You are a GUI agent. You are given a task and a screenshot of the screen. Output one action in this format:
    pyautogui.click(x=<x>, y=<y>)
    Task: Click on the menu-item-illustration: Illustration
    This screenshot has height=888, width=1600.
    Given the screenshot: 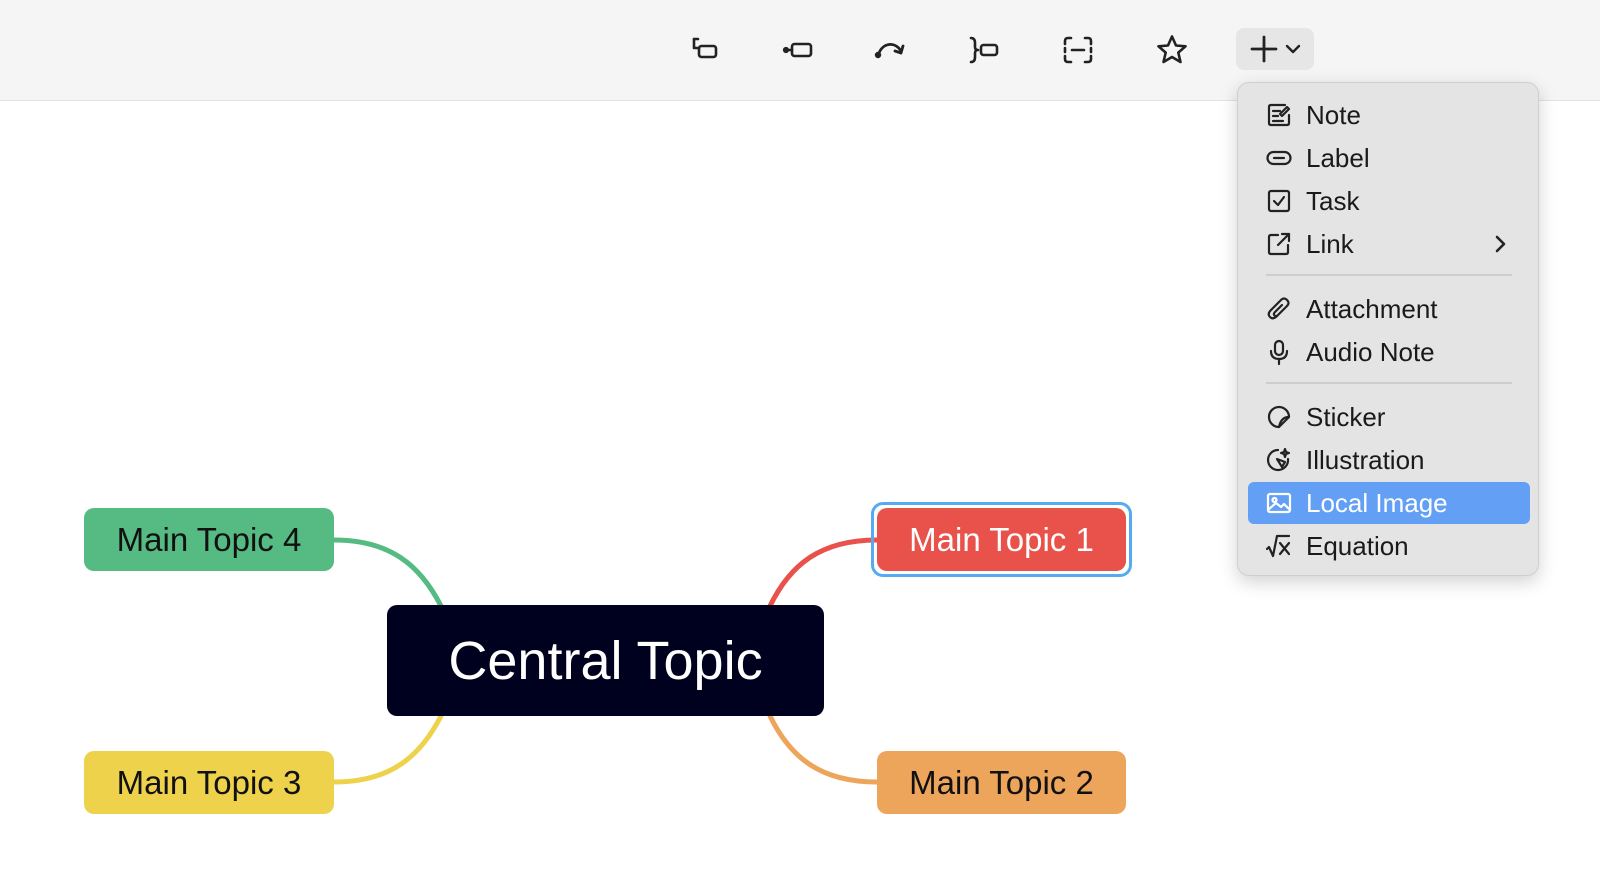 What is the action you would take?
    pyautogui.click(x=1389, y=460)
    